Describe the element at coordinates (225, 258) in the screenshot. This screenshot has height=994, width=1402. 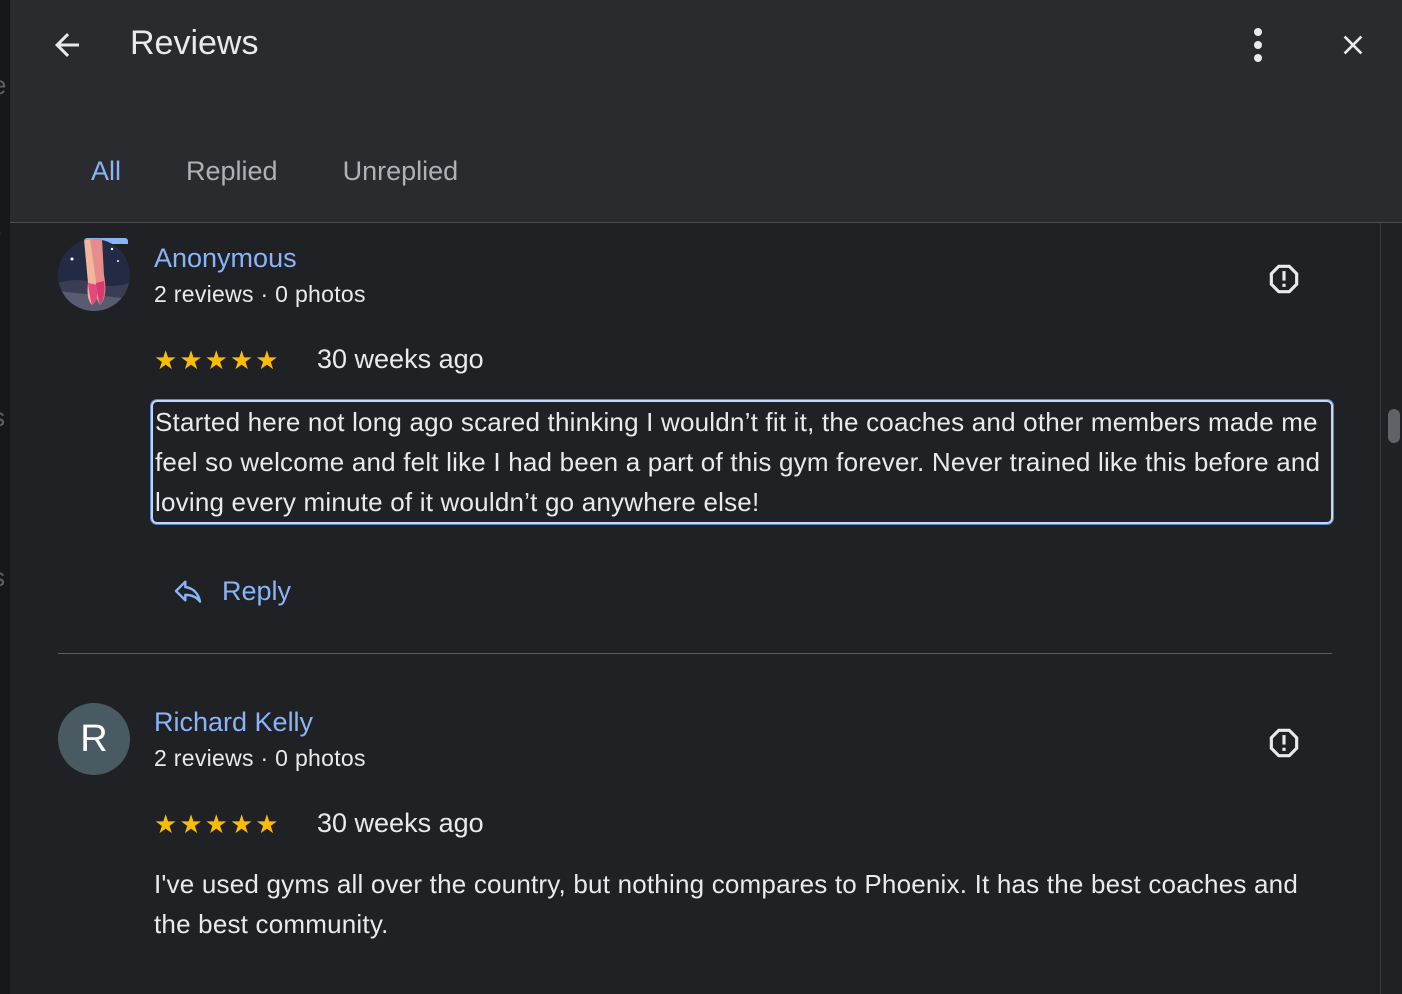
I see `review-author: Anonymous` at that location.